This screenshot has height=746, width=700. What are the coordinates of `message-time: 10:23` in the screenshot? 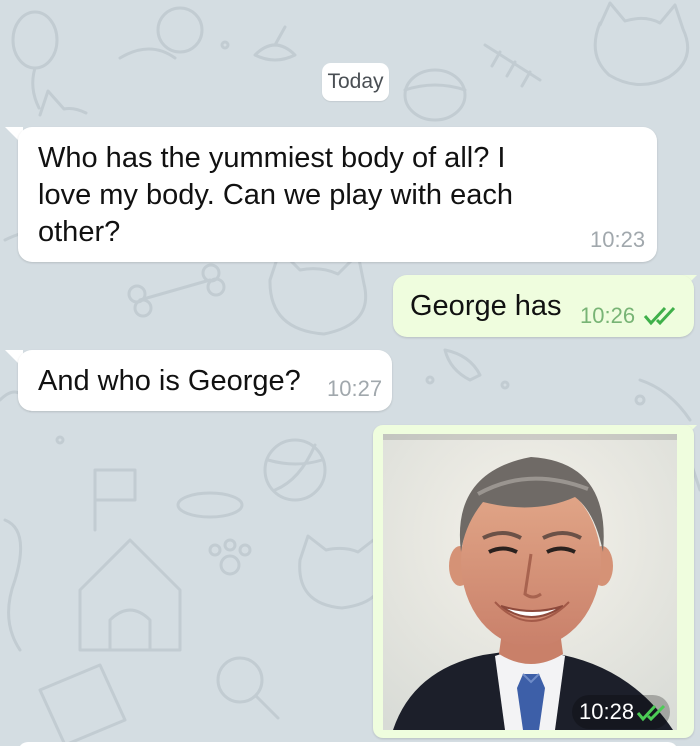 It's located at (618, 239).